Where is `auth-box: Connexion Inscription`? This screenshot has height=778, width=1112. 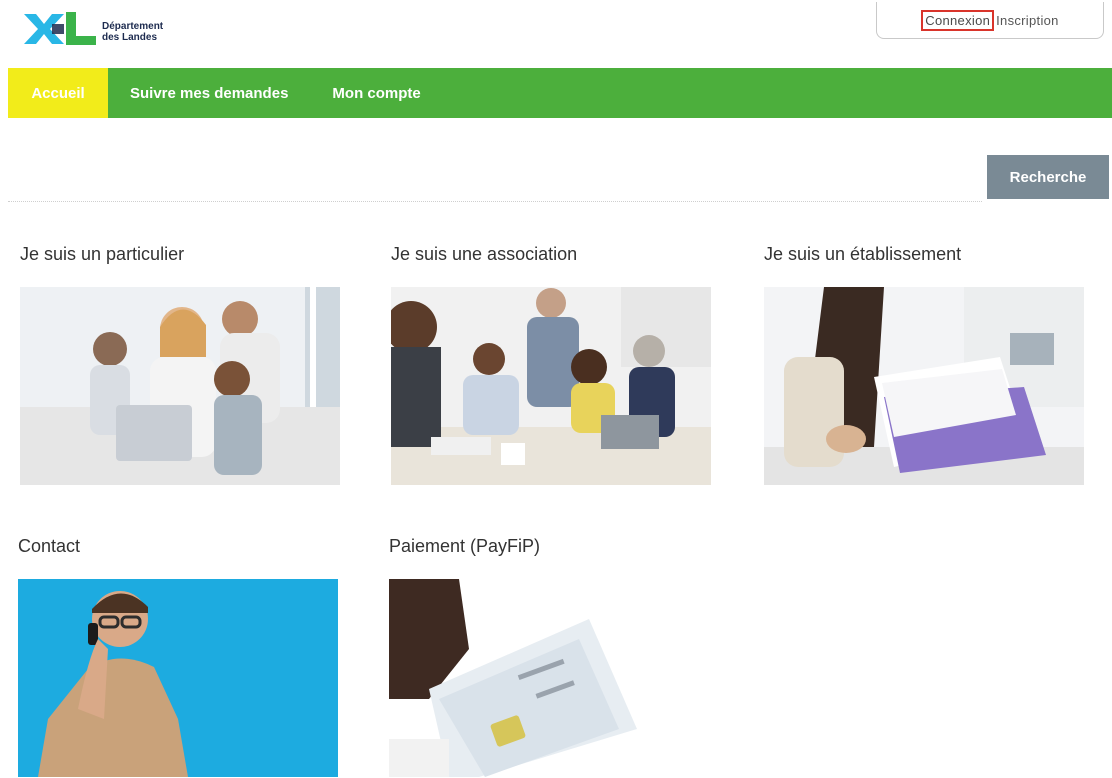
auth-box: Connexion Inscription is located at coordinates (990, 20).